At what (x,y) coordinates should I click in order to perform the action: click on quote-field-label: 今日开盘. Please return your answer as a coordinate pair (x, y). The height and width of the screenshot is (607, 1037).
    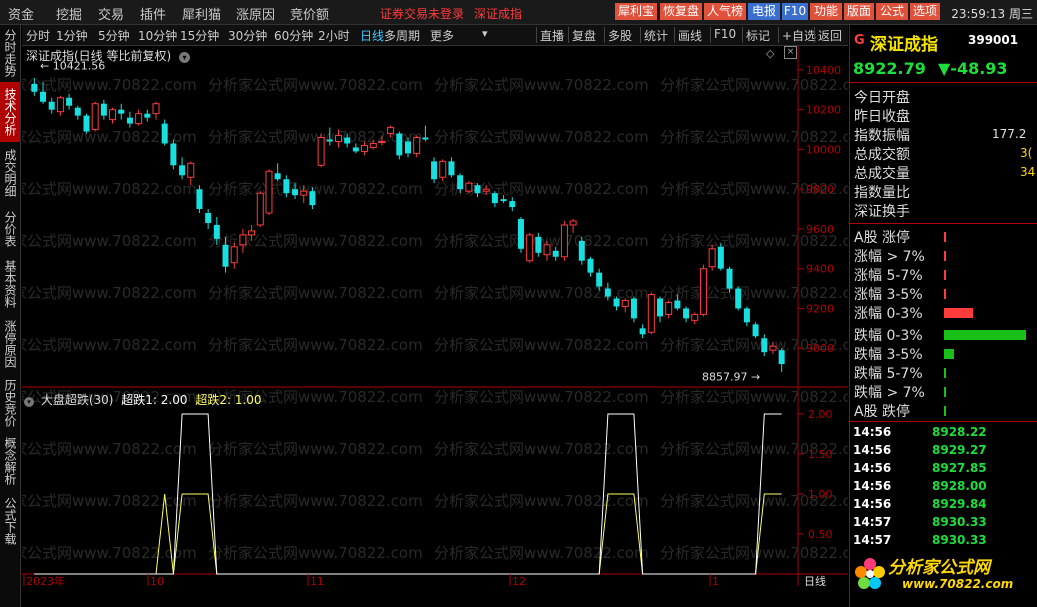
    Looking at the image, I should click on (882, 98).